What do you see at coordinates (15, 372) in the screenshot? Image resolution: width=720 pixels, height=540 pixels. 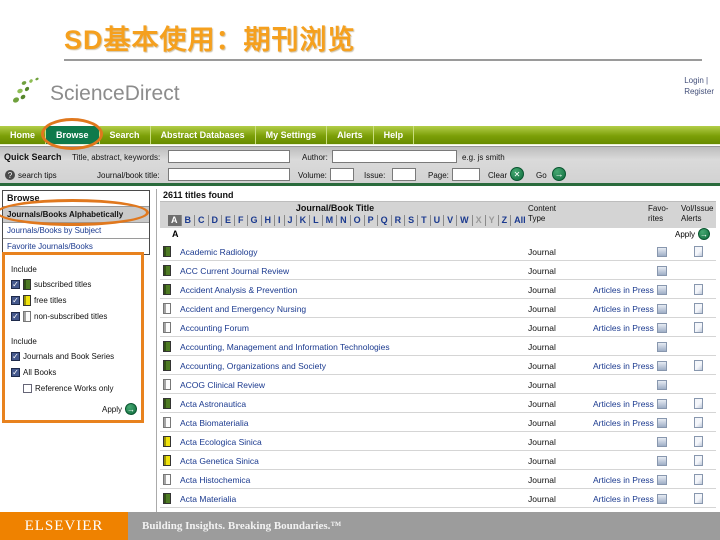 I see `checkbox-all-books: ✓` at bounding box center [15, 372].